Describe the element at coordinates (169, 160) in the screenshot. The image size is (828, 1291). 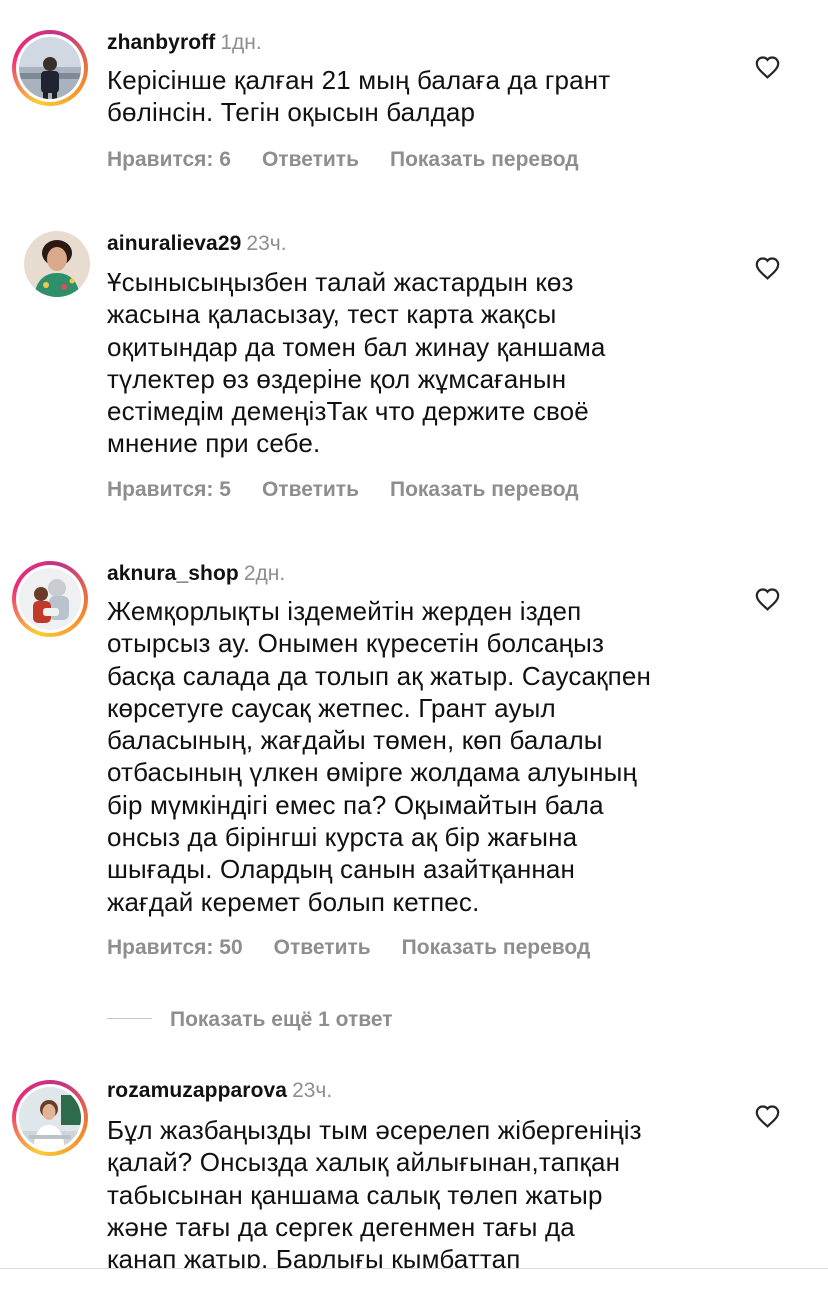
I see `likes-count: Нравится: 6` at that location.